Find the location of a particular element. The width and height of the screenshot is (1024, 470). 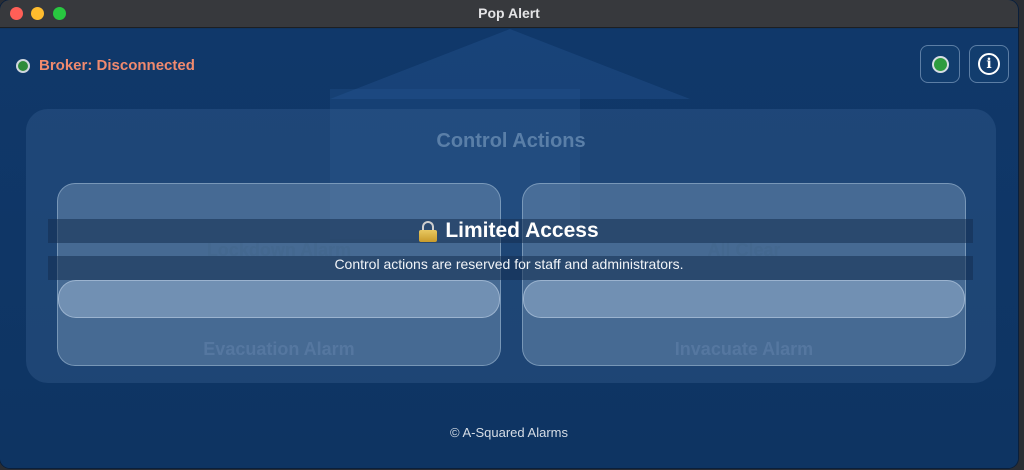

window-title: Pop Alert is located at coordinates (509, 13).